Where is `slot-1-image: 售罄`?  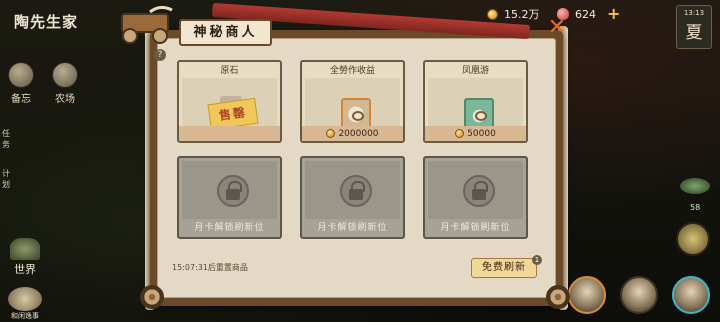 slot-1-image: 售罄 is located at coordinates (229, 104).